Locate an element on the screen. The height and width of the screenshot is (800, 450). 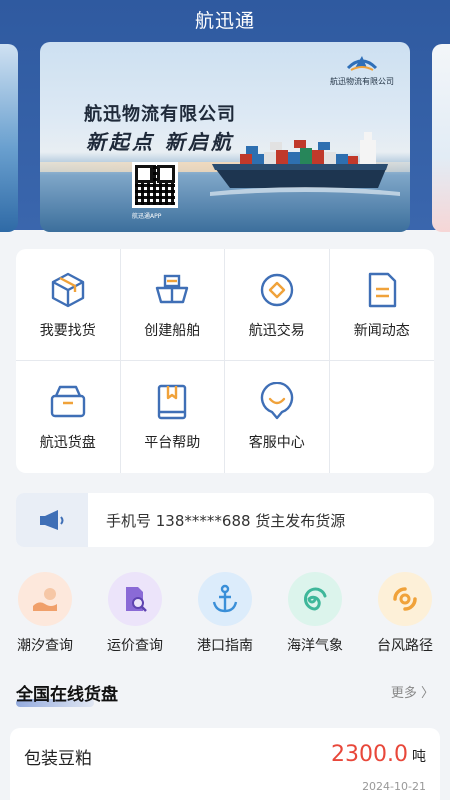
menu-label: 平台帮助 is located at coordinates (172, 443).